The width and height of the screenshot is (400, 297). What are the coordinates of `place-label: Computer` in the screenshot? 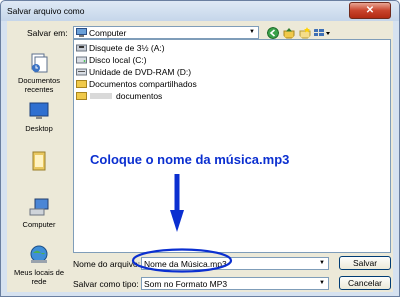 It's located at (39, 224).